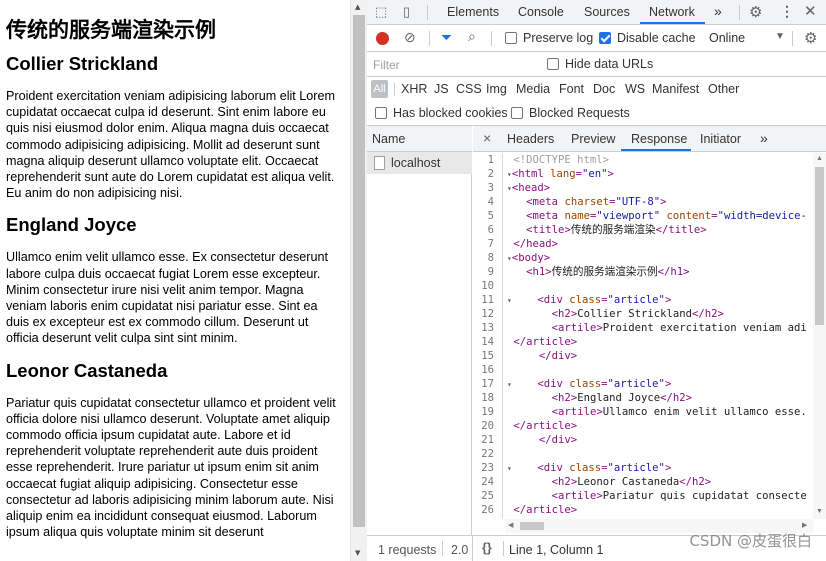 The width and height of the screenshot is (826, 561). What do you see at coordinates (488, 468) in the screenshot?
I see `line-number: 23` at bounding box center [488, 468].